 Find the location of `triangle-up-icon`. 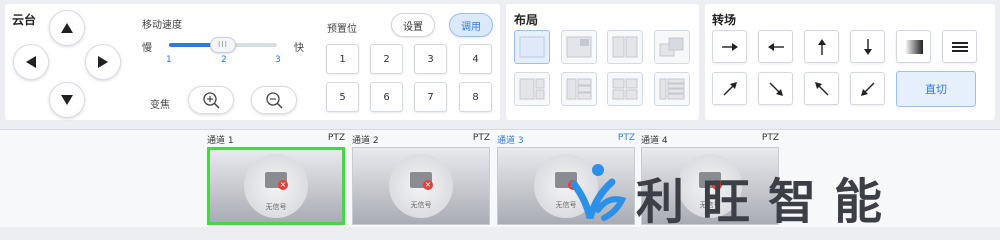

triangle-up-icon is located at coordinates (67, 28).